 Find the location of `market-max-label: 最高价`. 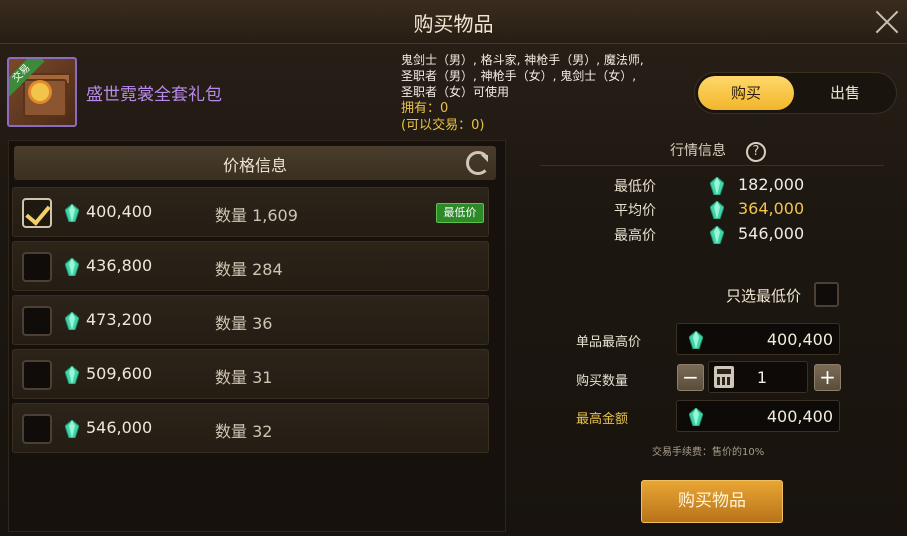

market-max-label: 最高价 is located at coordinates (635, 236).